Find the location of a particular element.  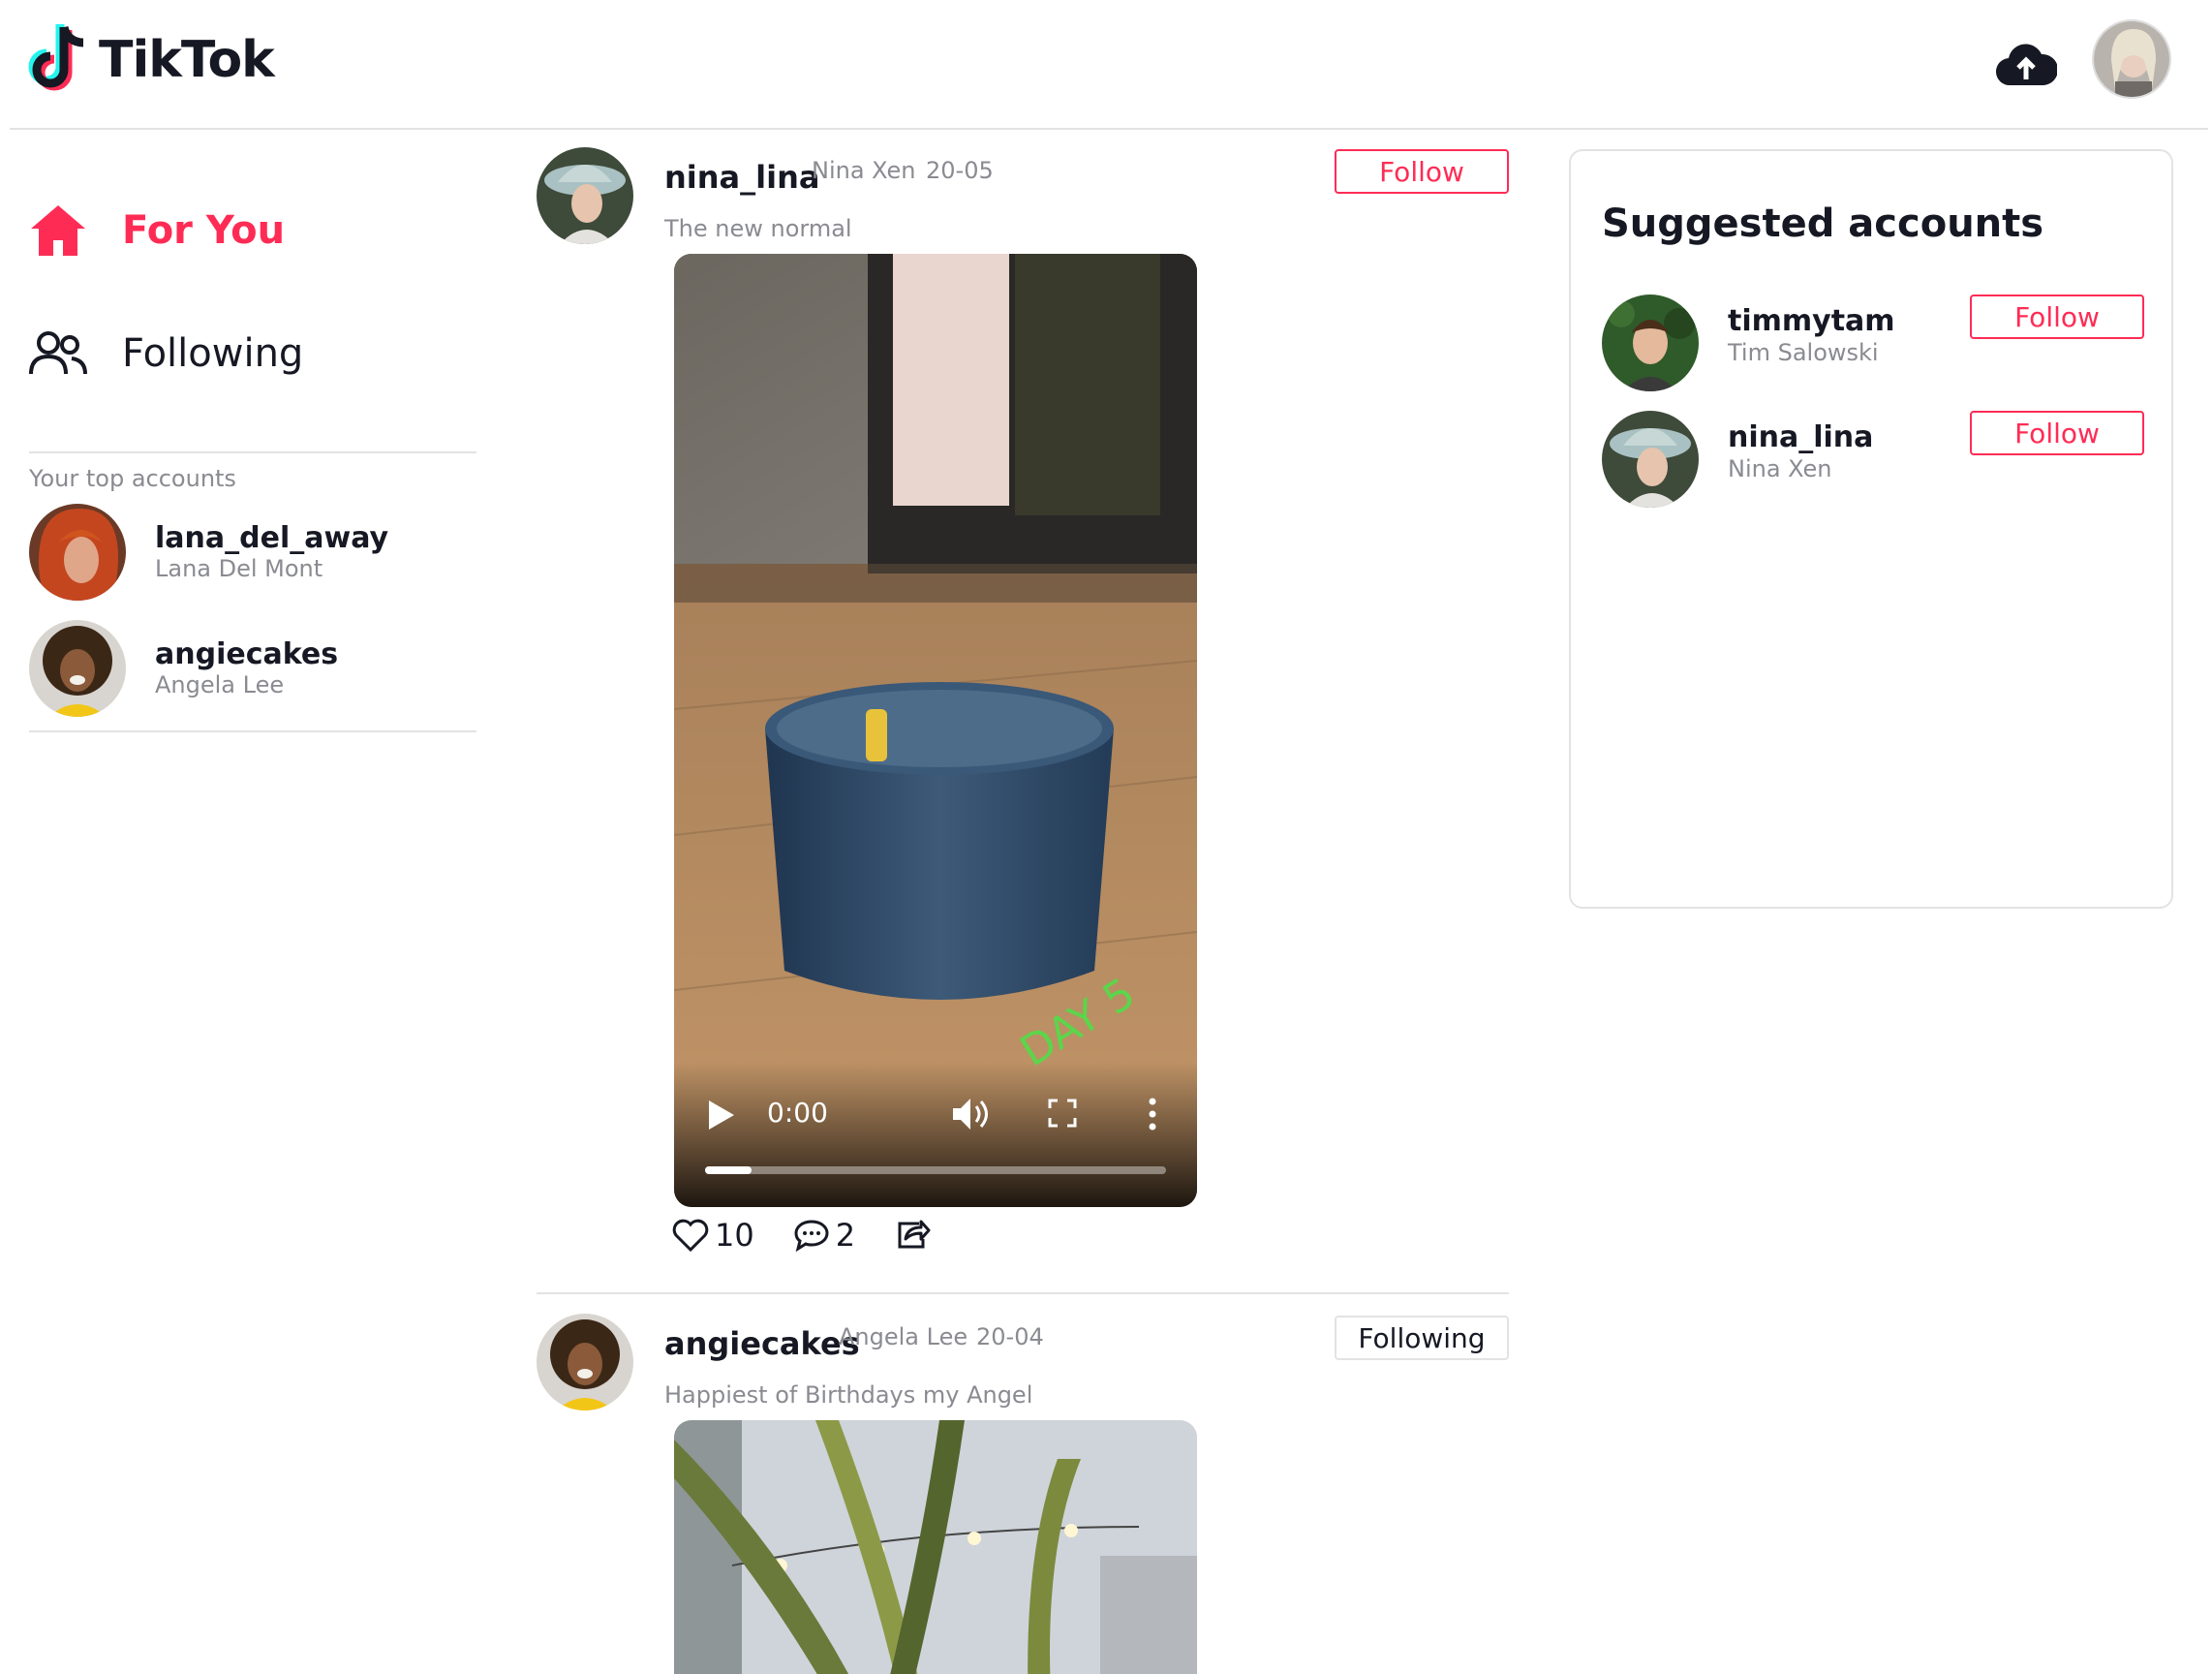

comment-count: 2 is located at coordinates (846, 1235).